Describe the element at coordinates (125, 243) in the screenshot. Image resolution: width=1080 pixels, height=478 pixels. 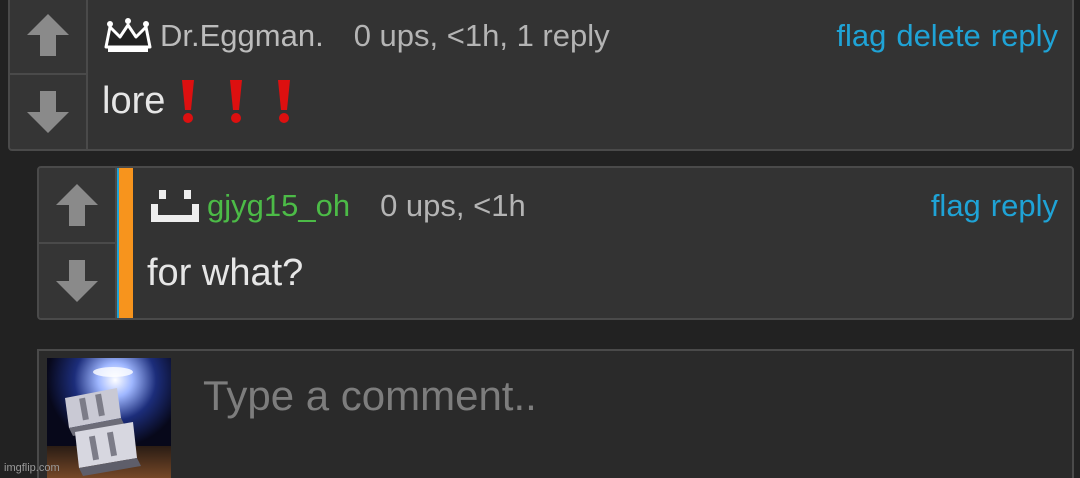
I see `reply-accent-bar` at that location.